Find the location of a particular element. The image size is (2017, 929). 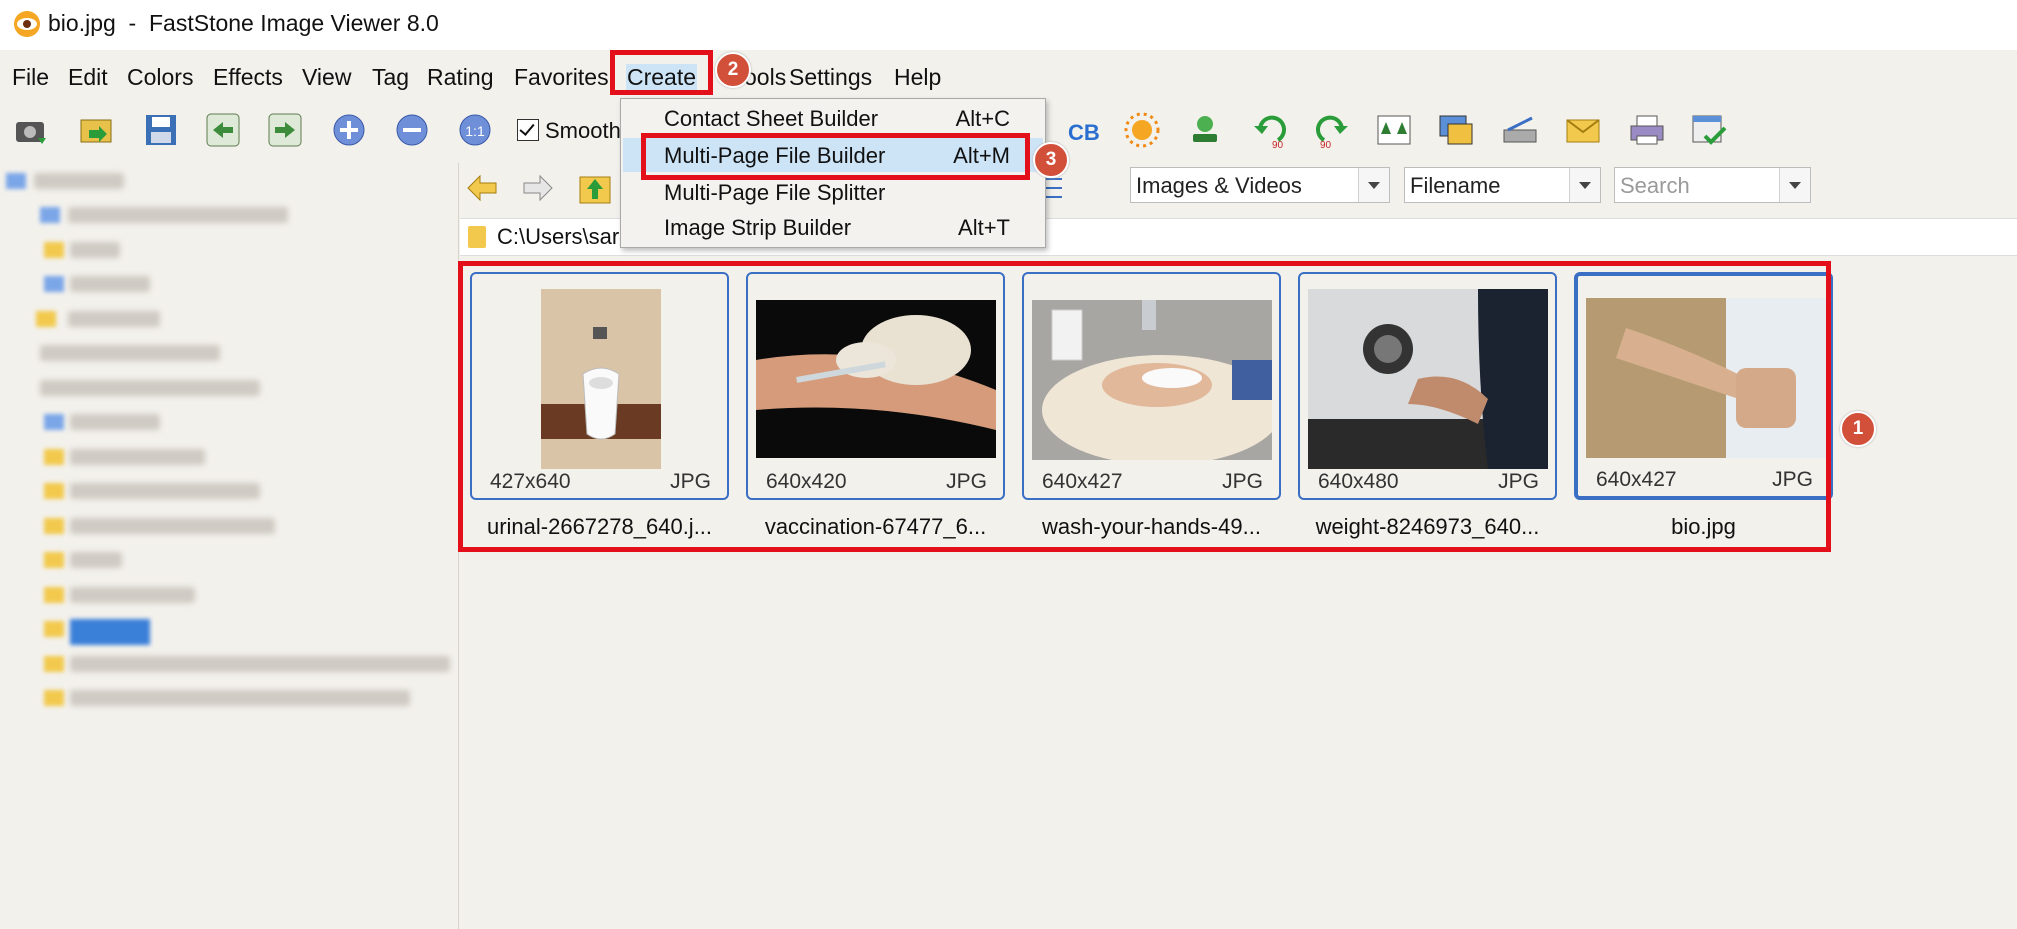

menu-effects: Effects is located at coordinates (248, 77).